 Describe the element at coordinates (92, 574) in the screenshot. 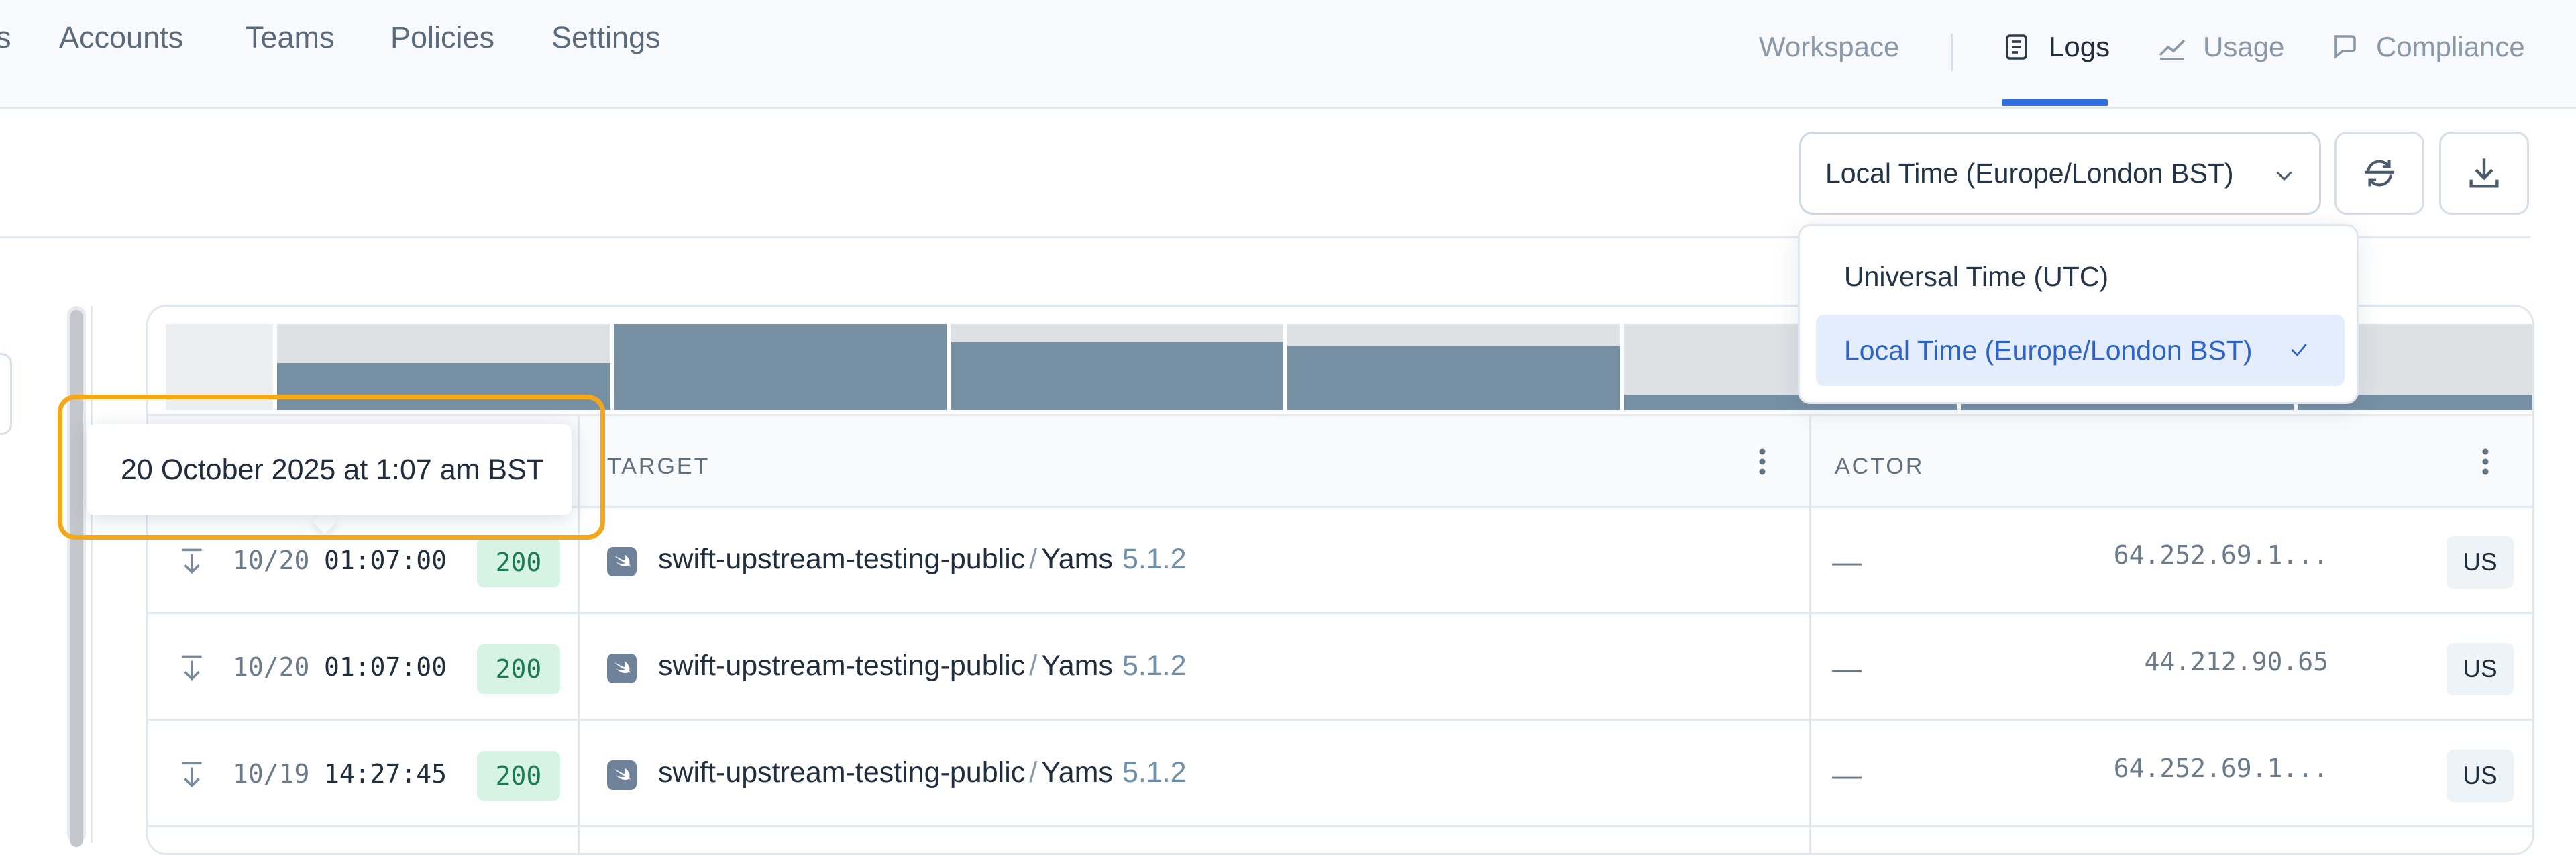

I see `panel-divider` at that location.